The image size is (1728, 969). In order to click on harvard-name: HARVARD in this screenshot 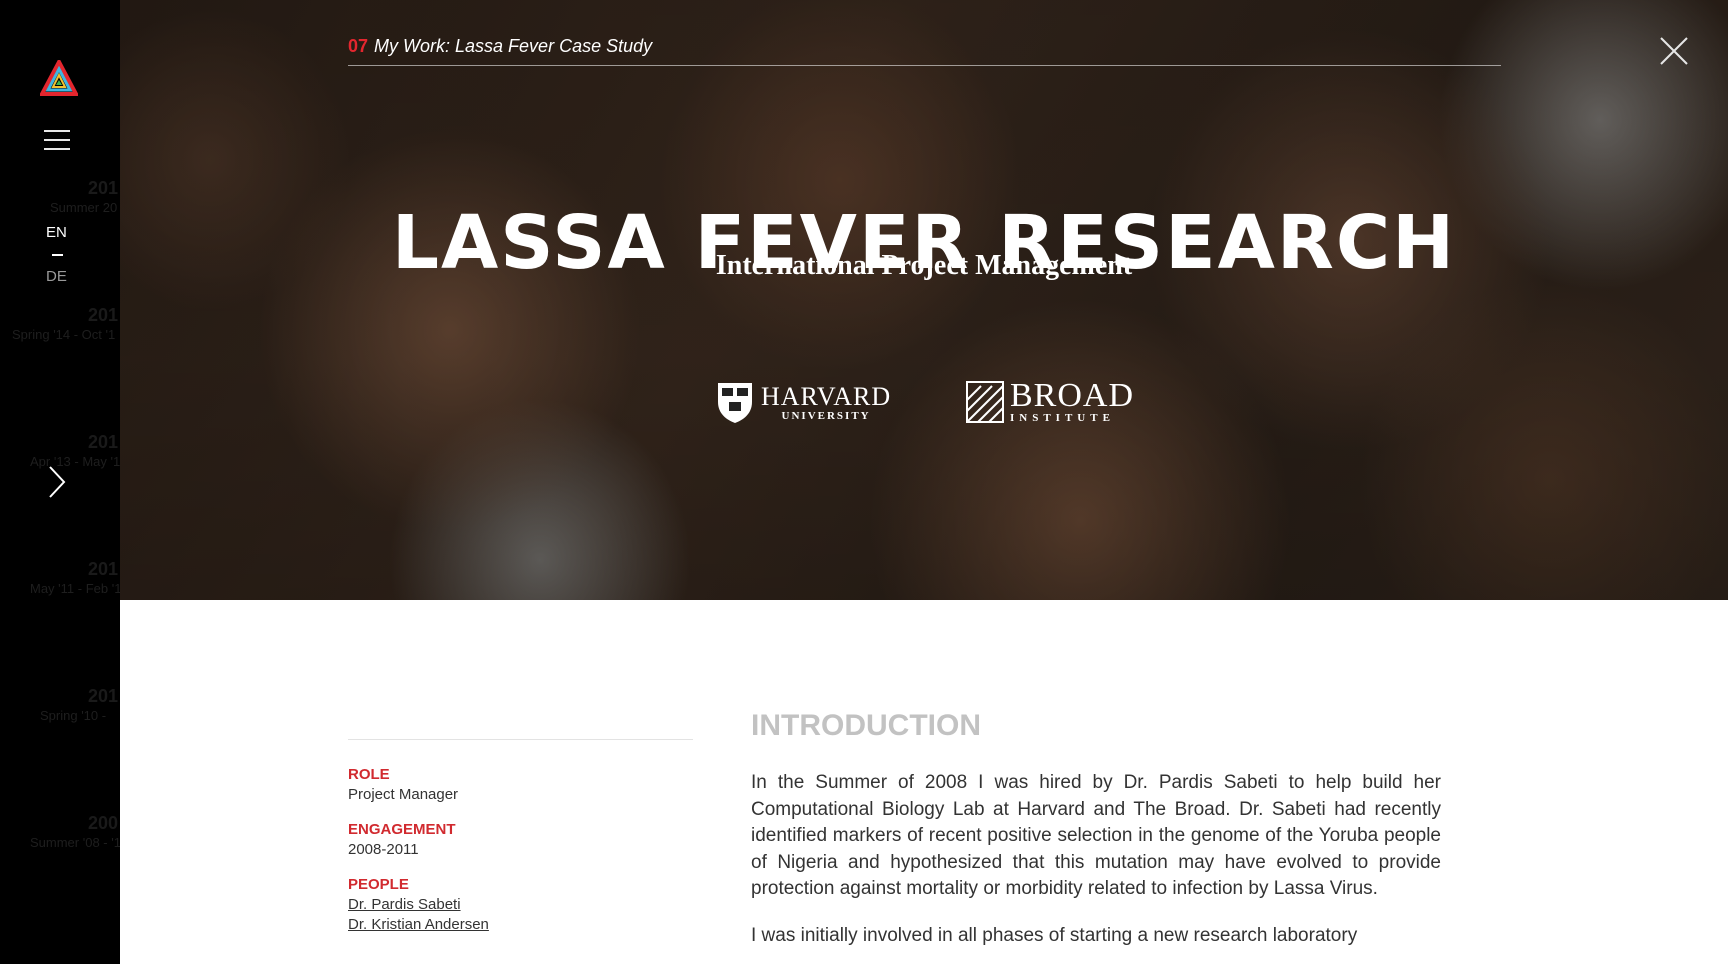, I will do `click(826, 396)`.